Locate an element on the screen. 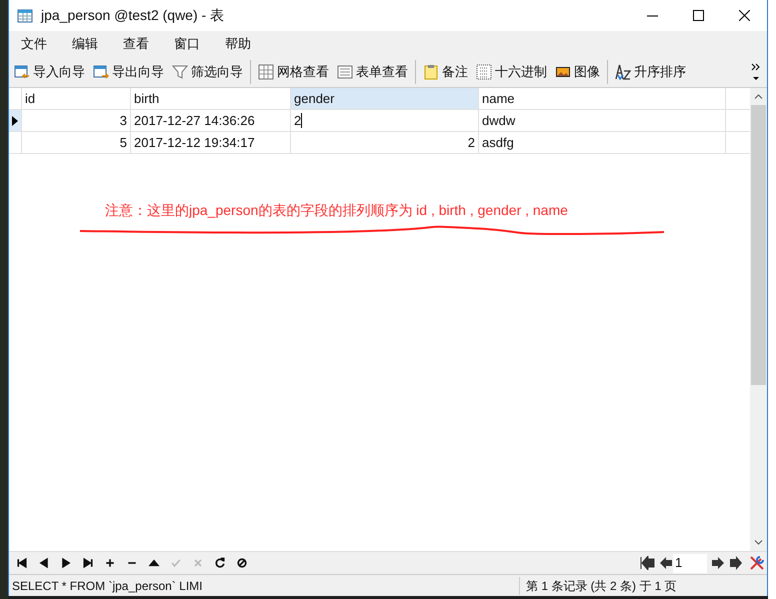 The image size is (776, 599). maximize-icon is located at coordinates (698, 15).